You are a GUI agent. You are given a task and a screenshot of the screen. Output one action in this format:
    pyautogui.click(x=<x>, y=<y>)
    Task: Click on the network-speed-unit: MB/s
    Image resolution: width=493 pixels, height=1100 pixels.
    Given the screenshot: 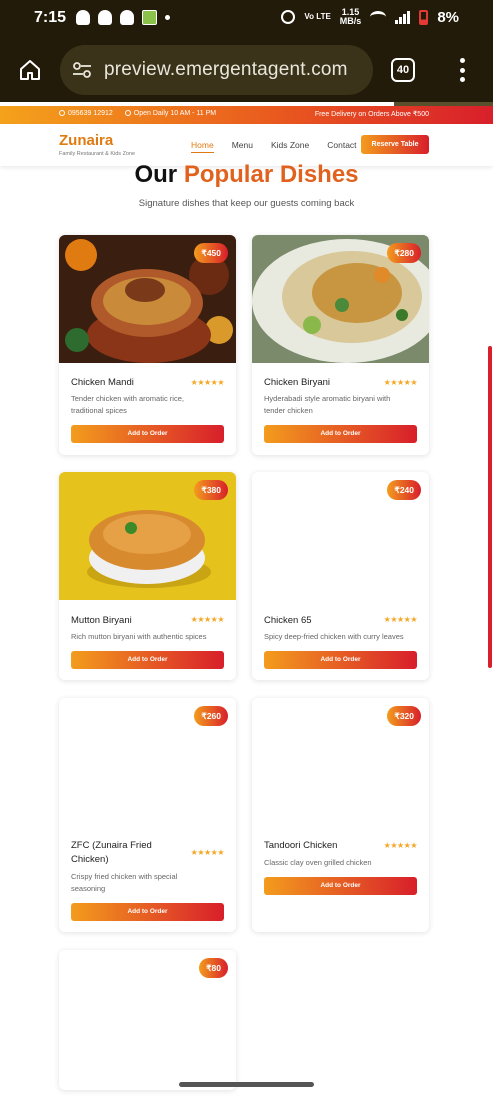 What is the action you would take?
    pyautogui.click(x=350, y=21)
    